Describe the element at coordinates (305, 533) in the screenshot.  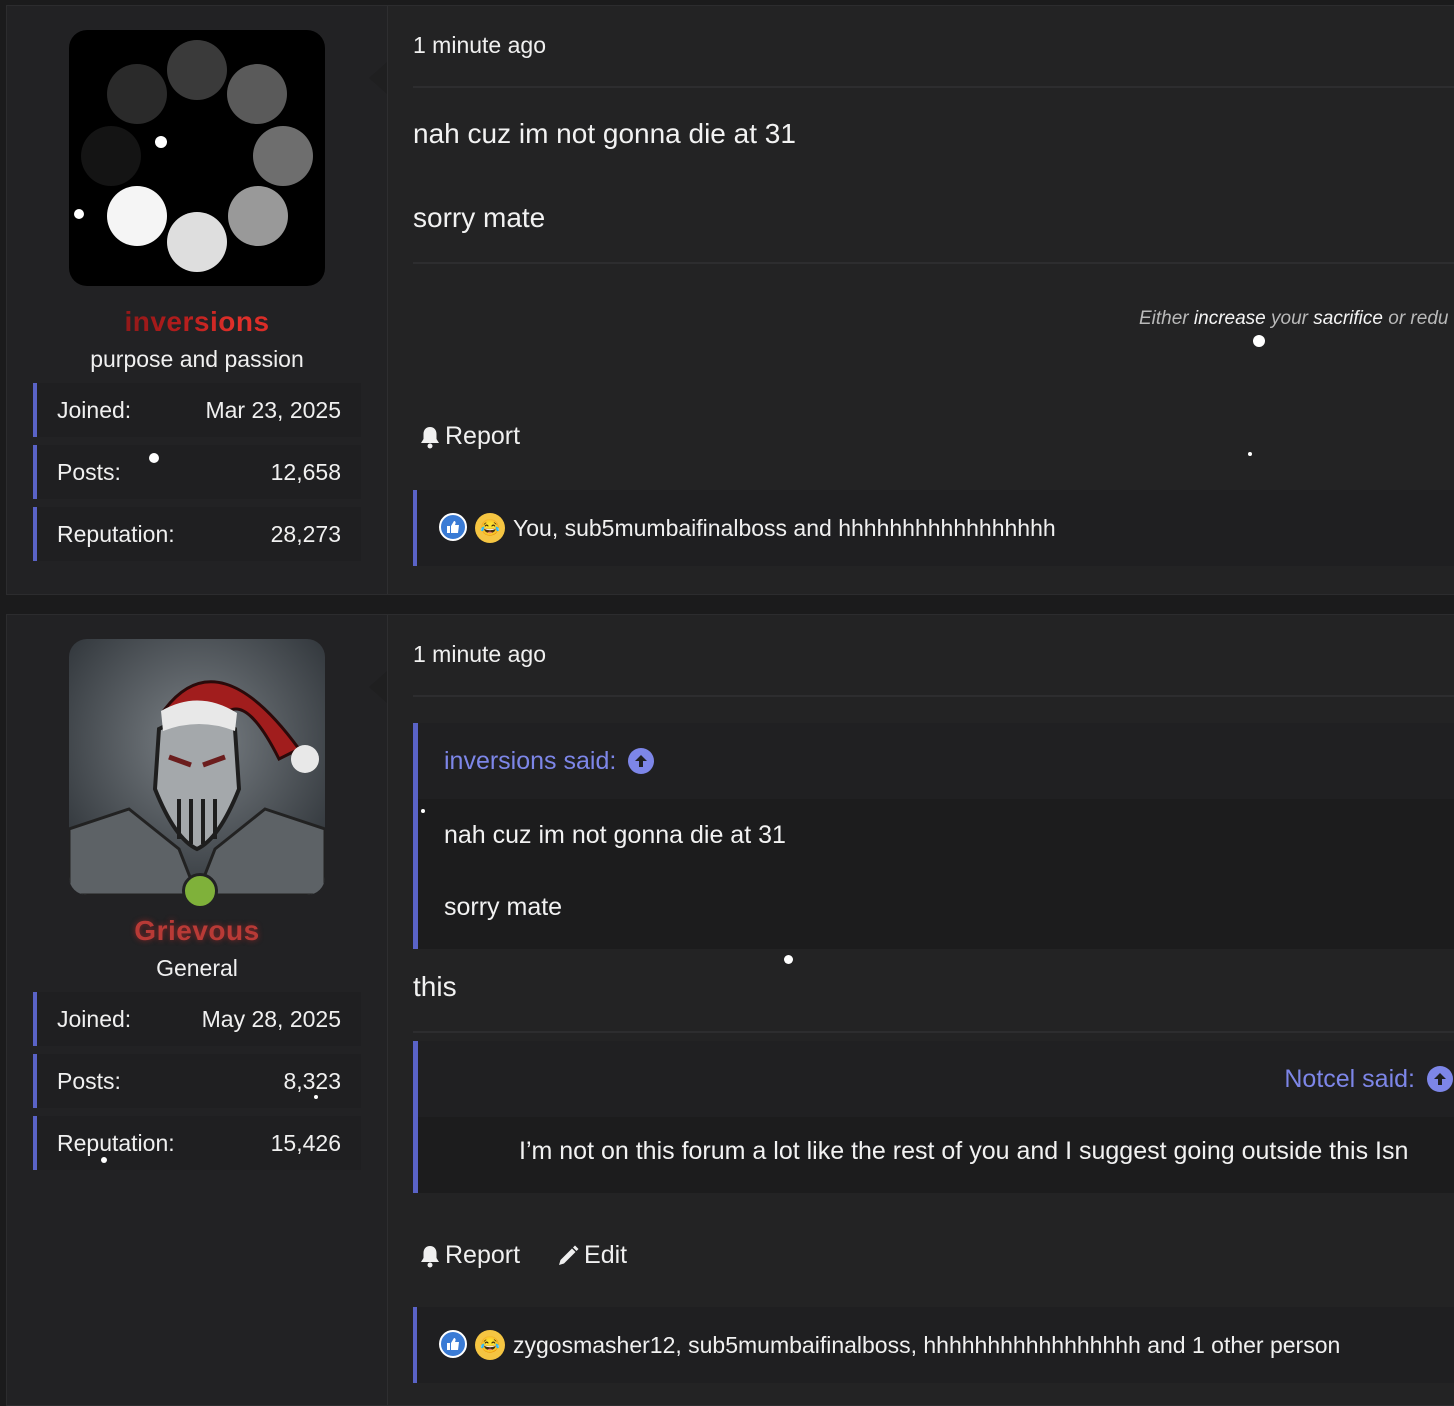
I see `stat-value: 28,273` at that location.